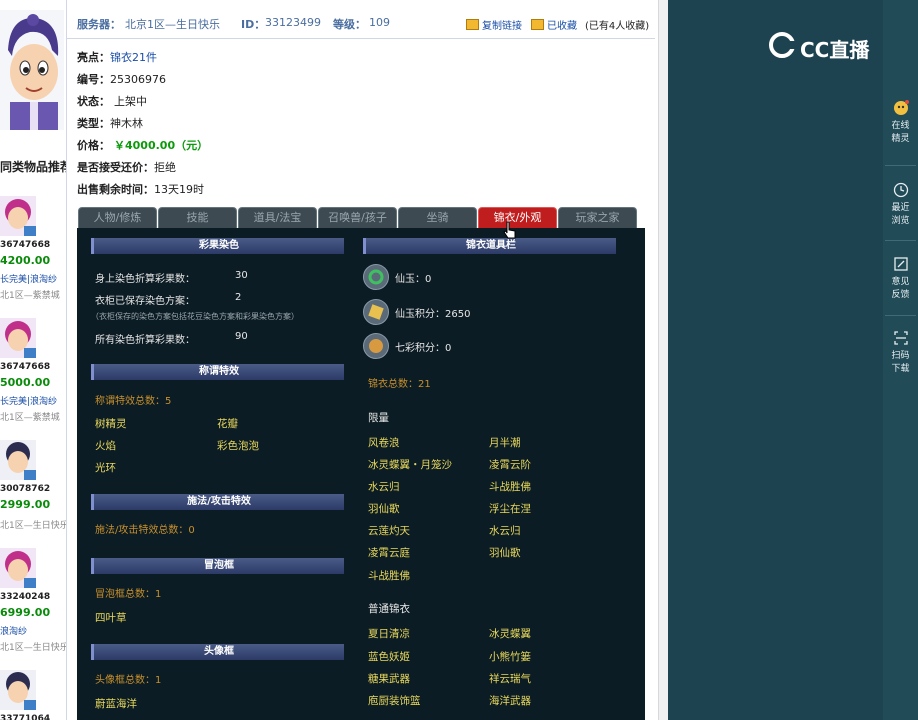 Image resolution: width=918 pixels, height=720 pixels. Describe the element at coordinates (399, 384) in the screenshot. I see `jinyi-total: 锦衣总数：21` at that location.